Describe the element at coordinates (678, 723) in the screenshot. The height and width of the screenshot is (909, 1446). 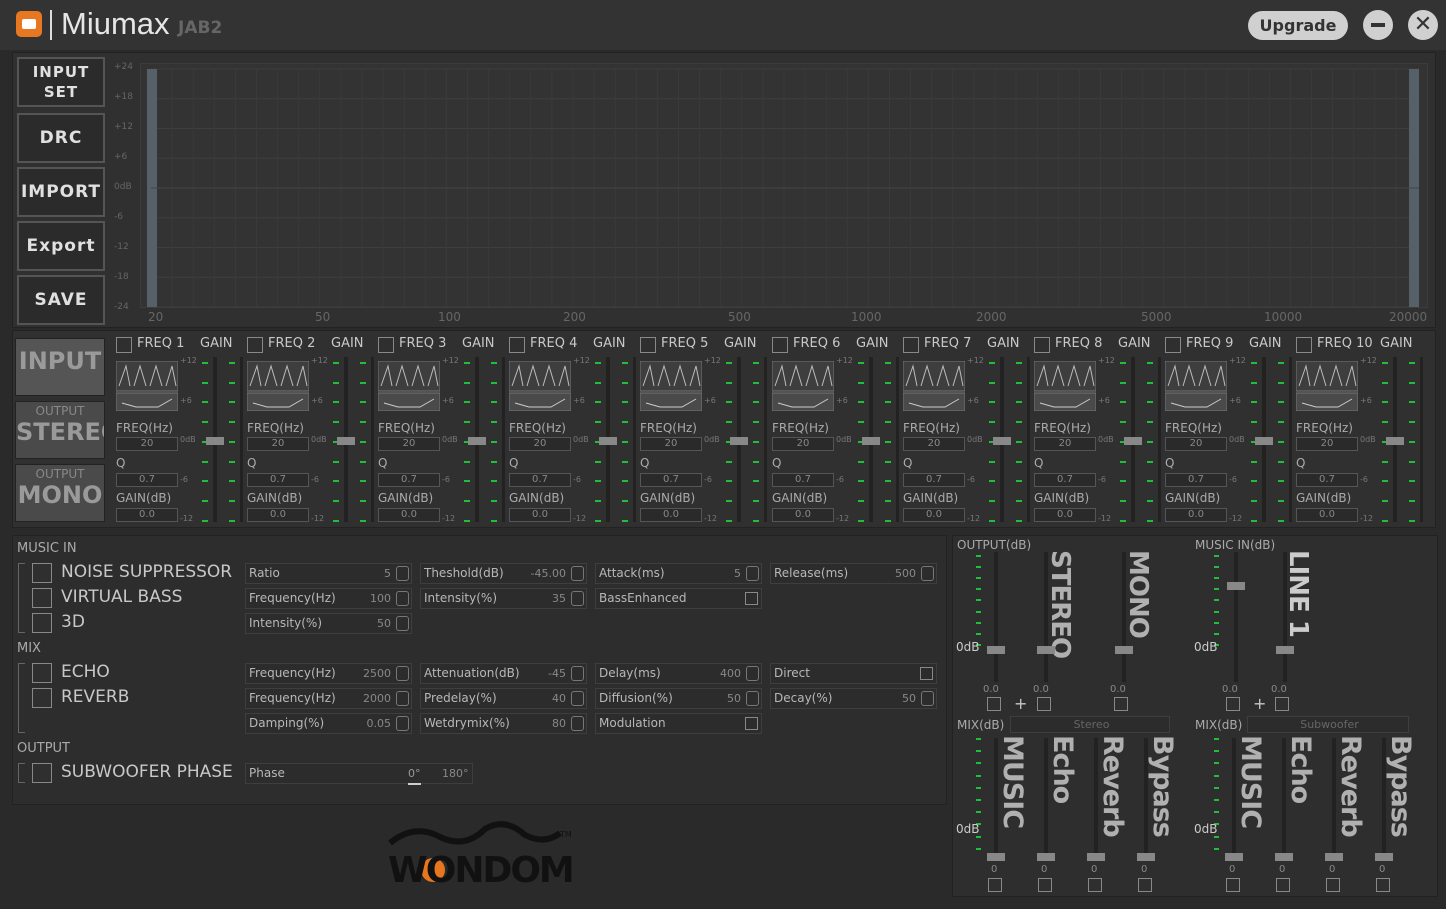
I see `param-field: Modulation` at that location.